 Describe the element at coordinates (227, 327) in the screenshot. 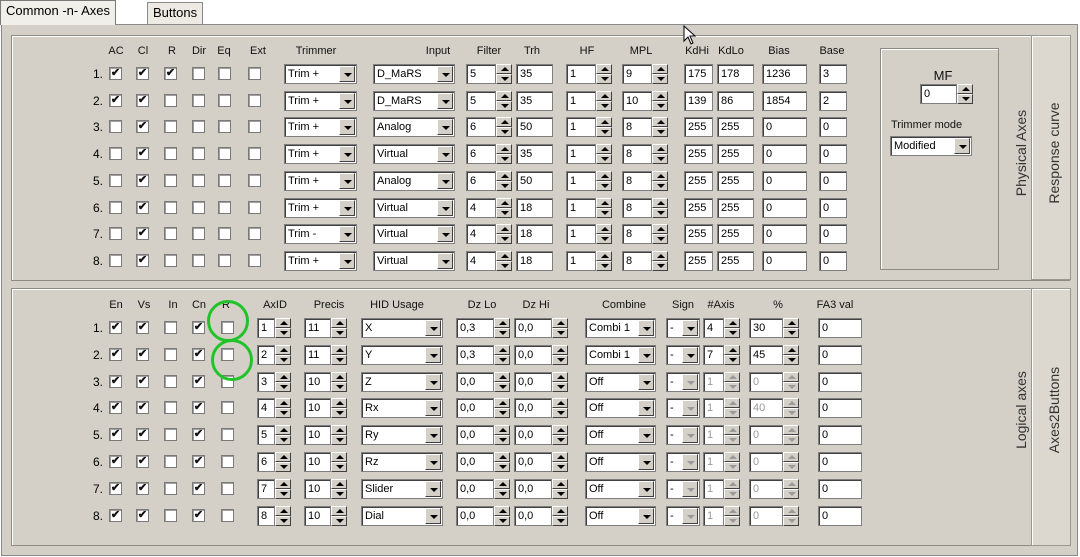

I see `checkbox-r` at that location.